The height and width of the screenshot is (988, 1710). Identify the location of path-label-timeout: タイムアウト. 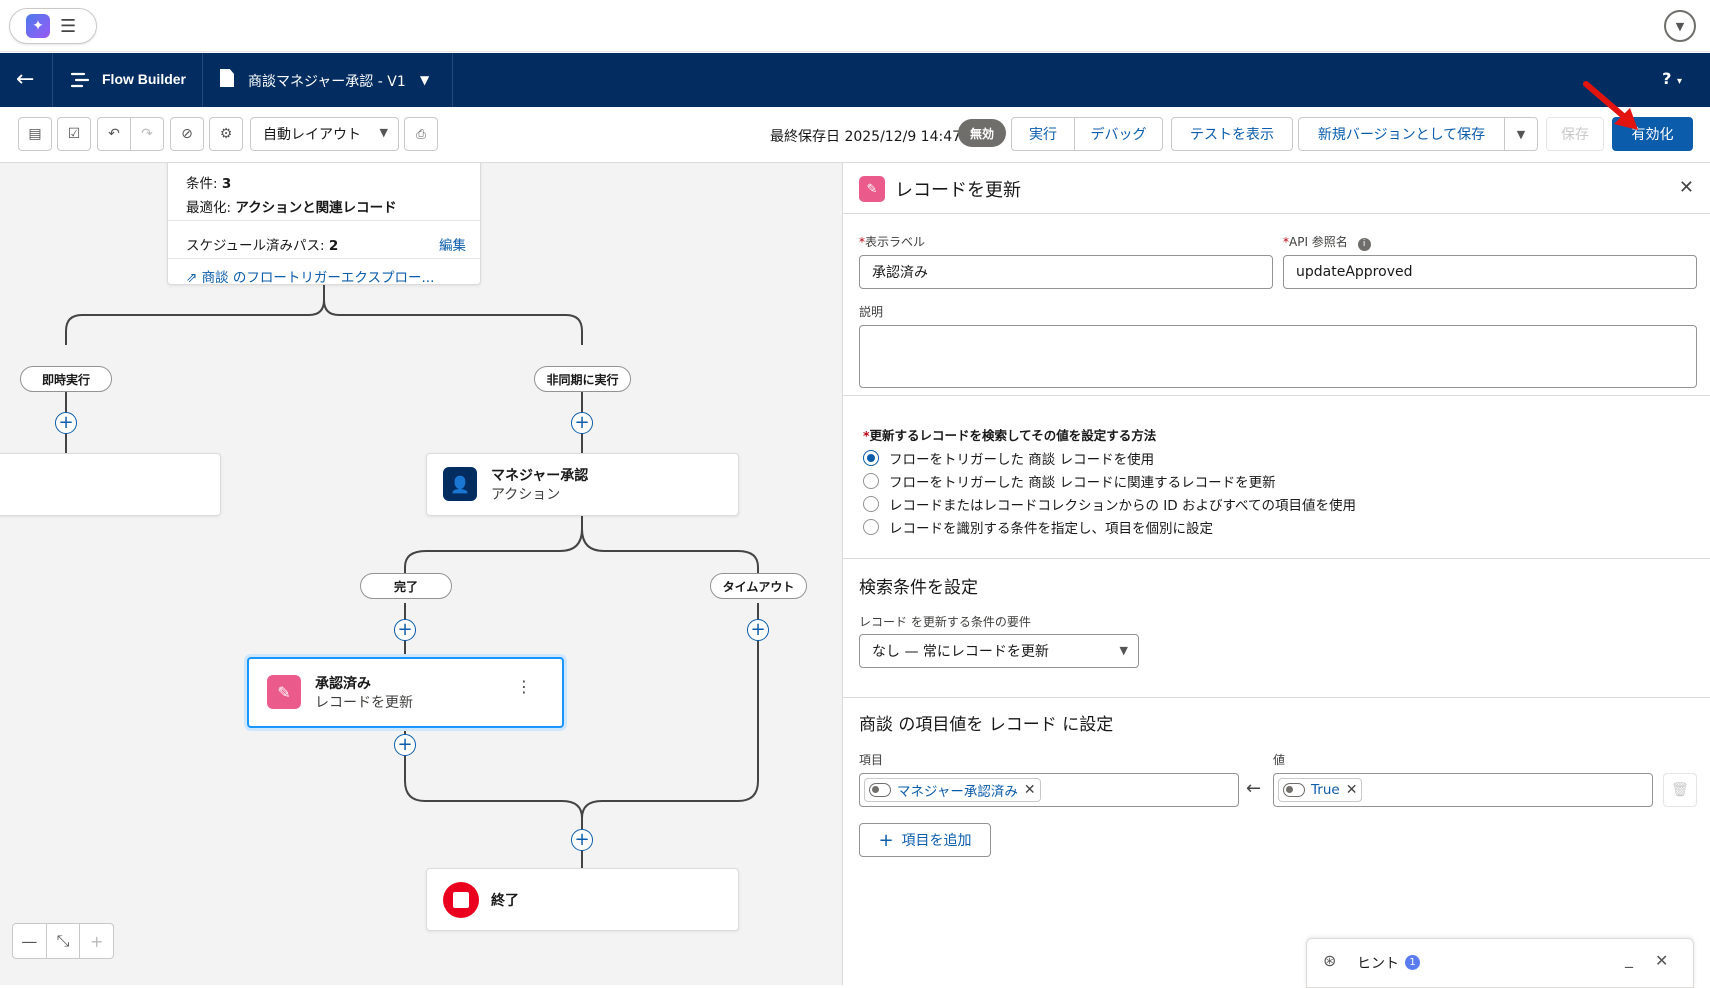
(758, 586).